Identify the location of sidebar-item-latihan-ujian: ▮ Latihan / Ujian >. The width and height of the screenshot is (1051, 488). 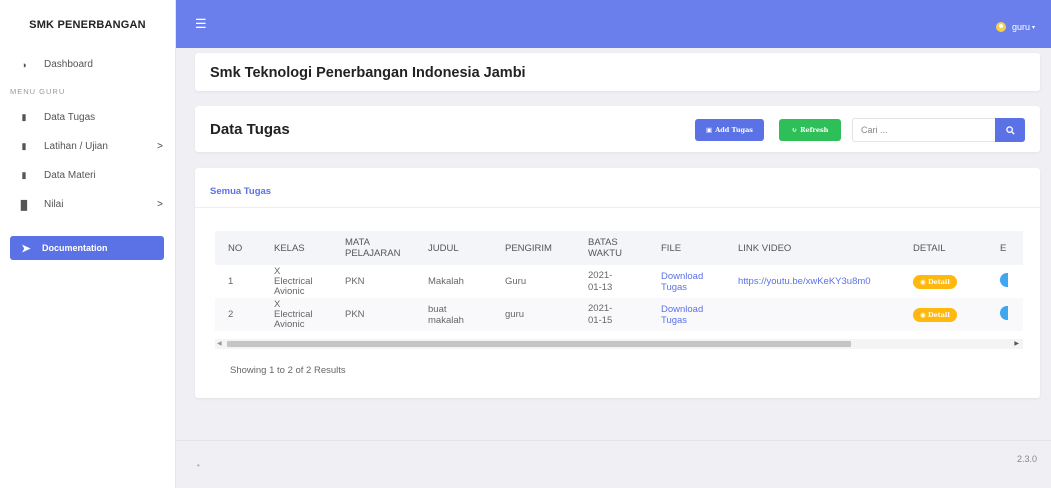
(87, 146).